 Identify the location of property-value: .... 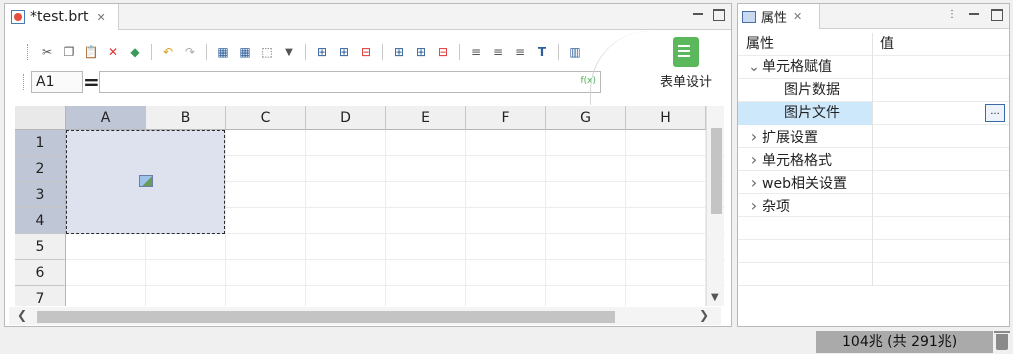
(941, 113).